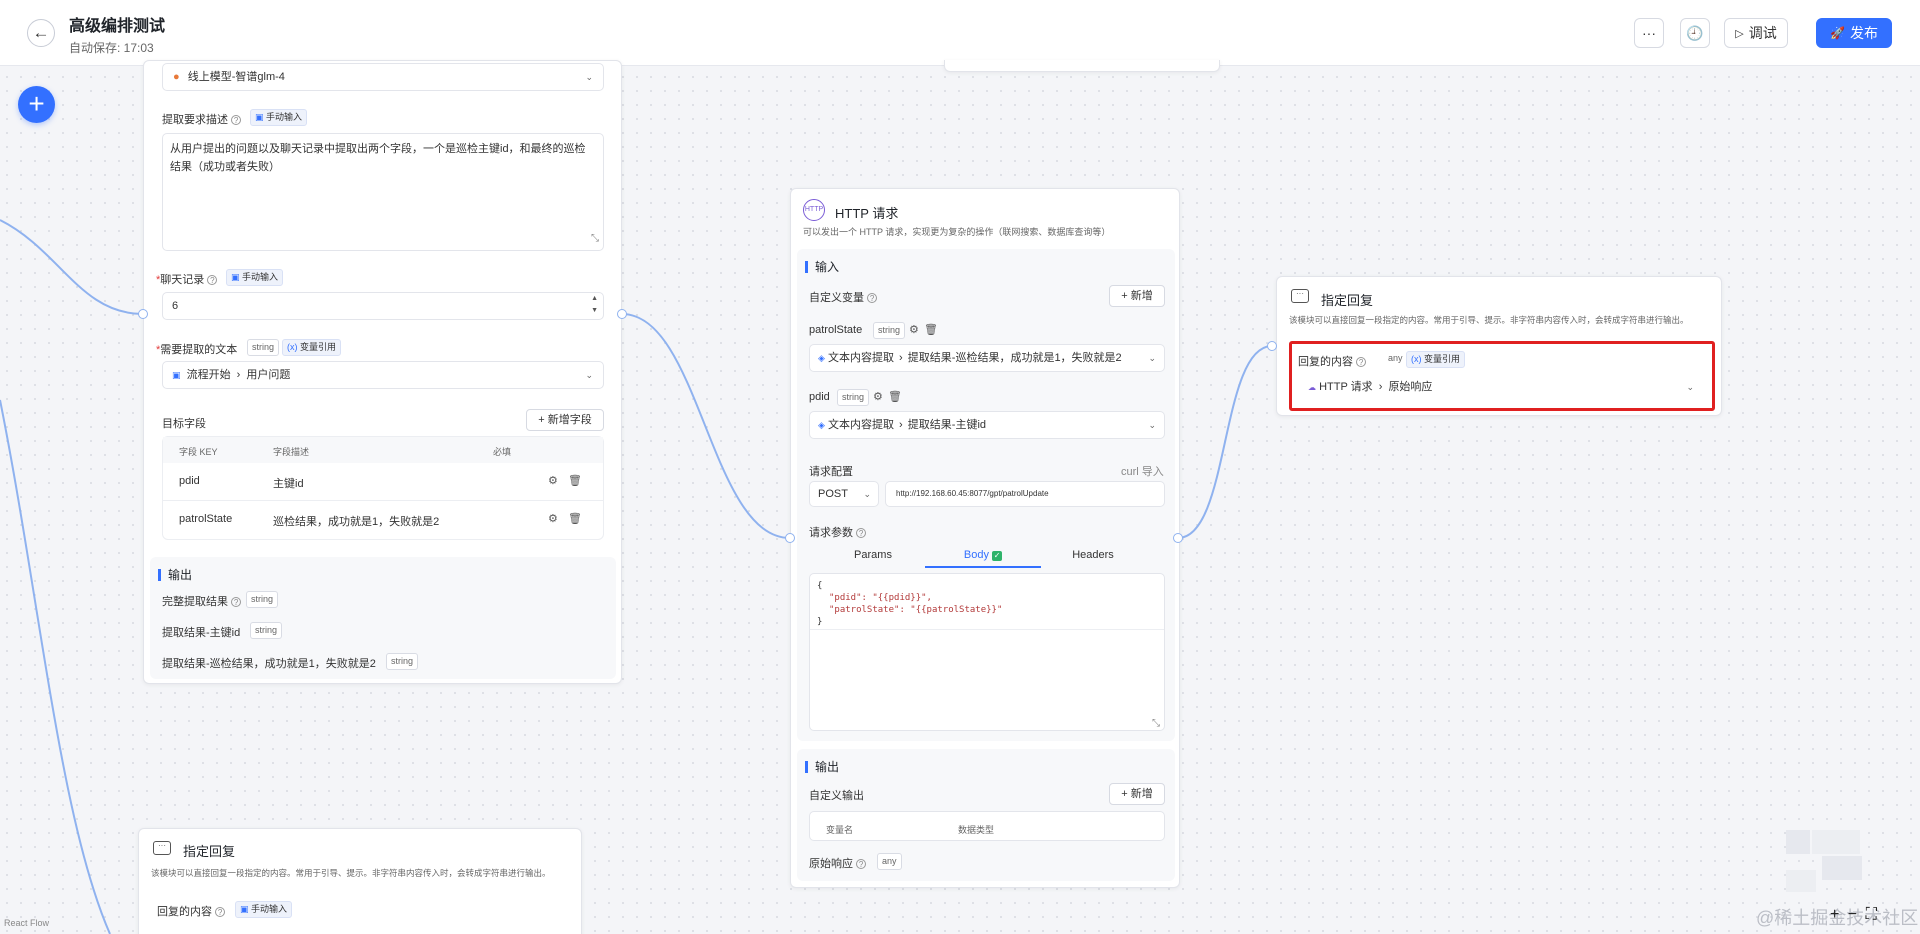  I want to click on table-row: pdid 主键id ⚙ 🗑, so click(383, 482).